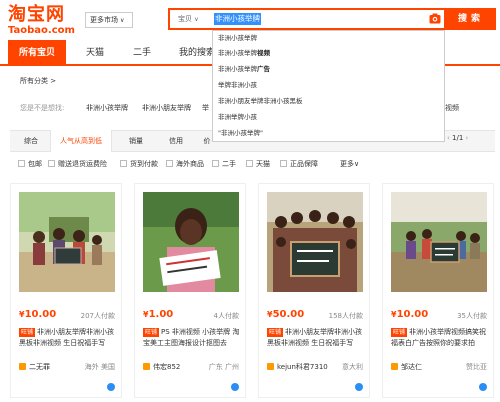  What do you see at coordinates (237, 38) in the screenshot?
I see `suggestion-item: 非洲小孩举牌` at bounding box center [237, 38].